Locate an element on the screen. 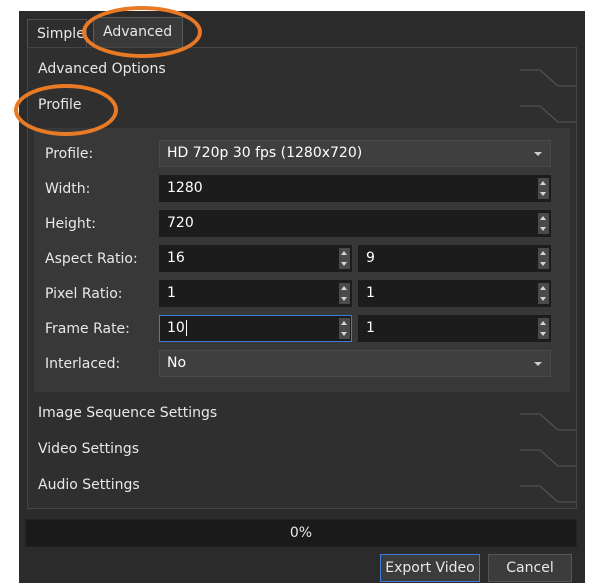  export-video-button-label: Export Video is located at coordinates (430, 568).